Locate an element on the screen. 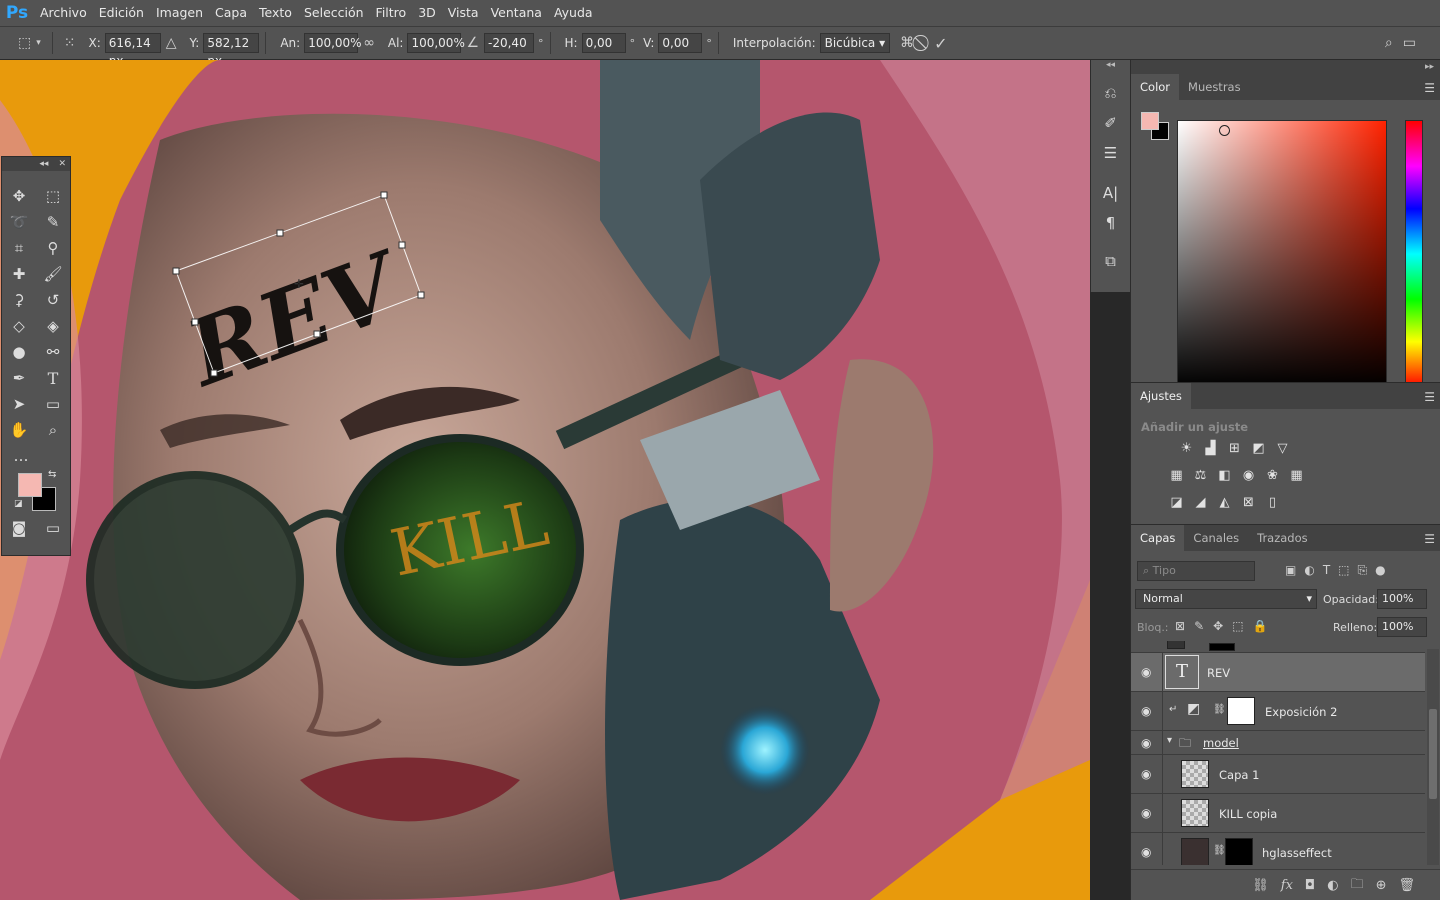 The image size is (1440, 900). warp-icon: ⌘ is located at coordinates (907, 43).